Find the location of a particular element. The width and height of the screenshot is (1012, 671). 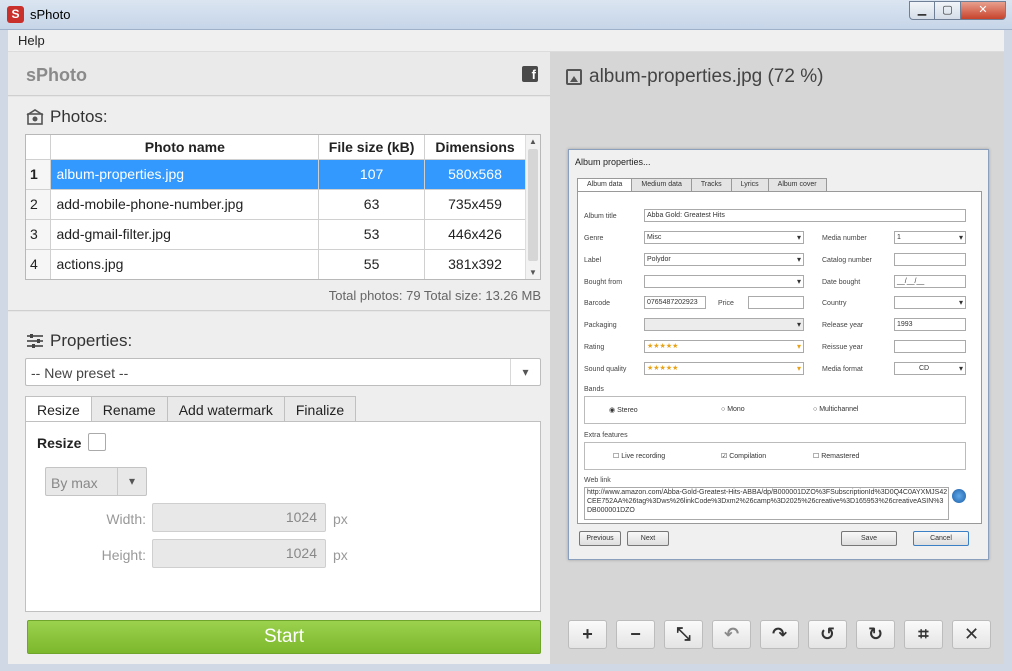

photo-name-cell: add-gmail-filter.jpg is located at coordinates (185, 234).